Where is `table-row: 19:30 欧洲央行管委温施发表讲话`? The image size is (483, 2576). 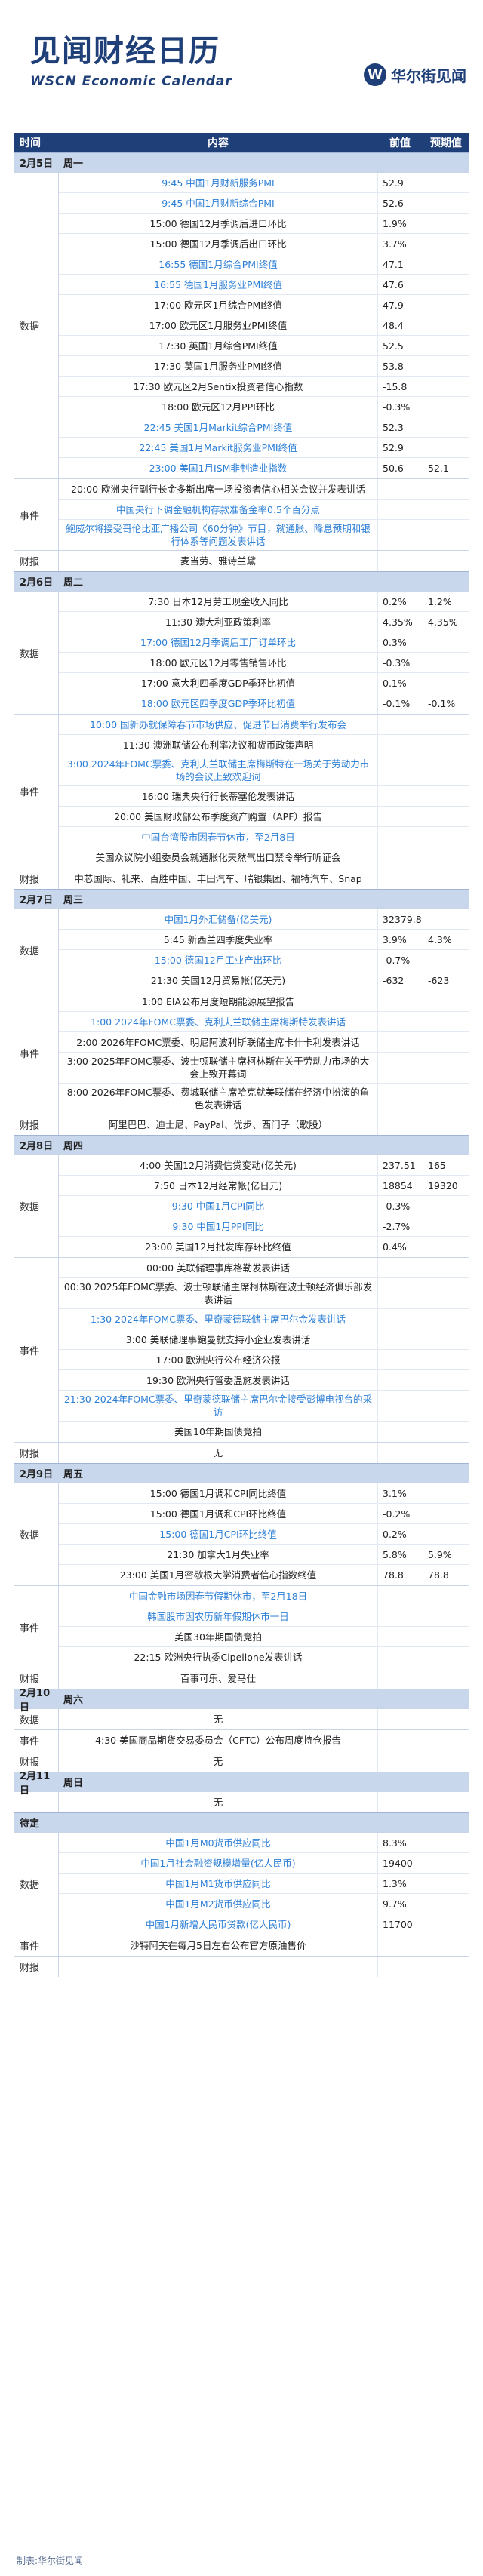
table-row: 19:30 欧洲央行管委温施发表讲话 is located at coordinates (264, 1380).